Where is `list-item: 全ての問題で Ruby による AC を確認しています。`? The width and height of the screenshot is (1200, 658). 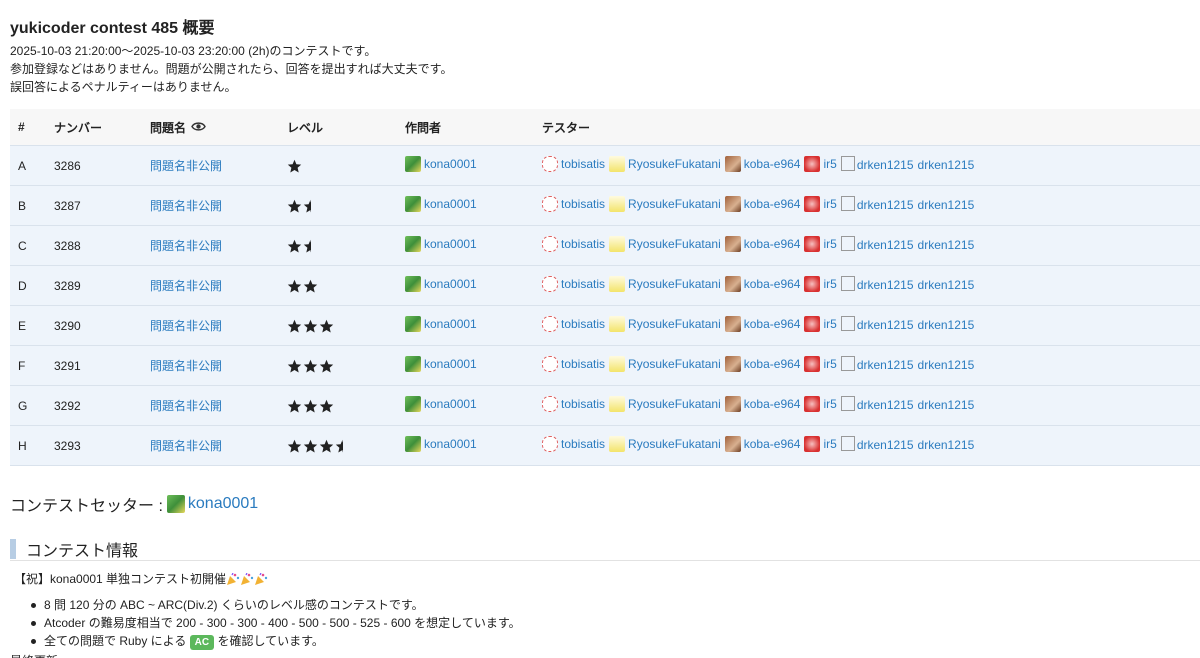 list-item: 全ての問題で Ruby による AC を確認しています。 is located at coordinates (274, 641).